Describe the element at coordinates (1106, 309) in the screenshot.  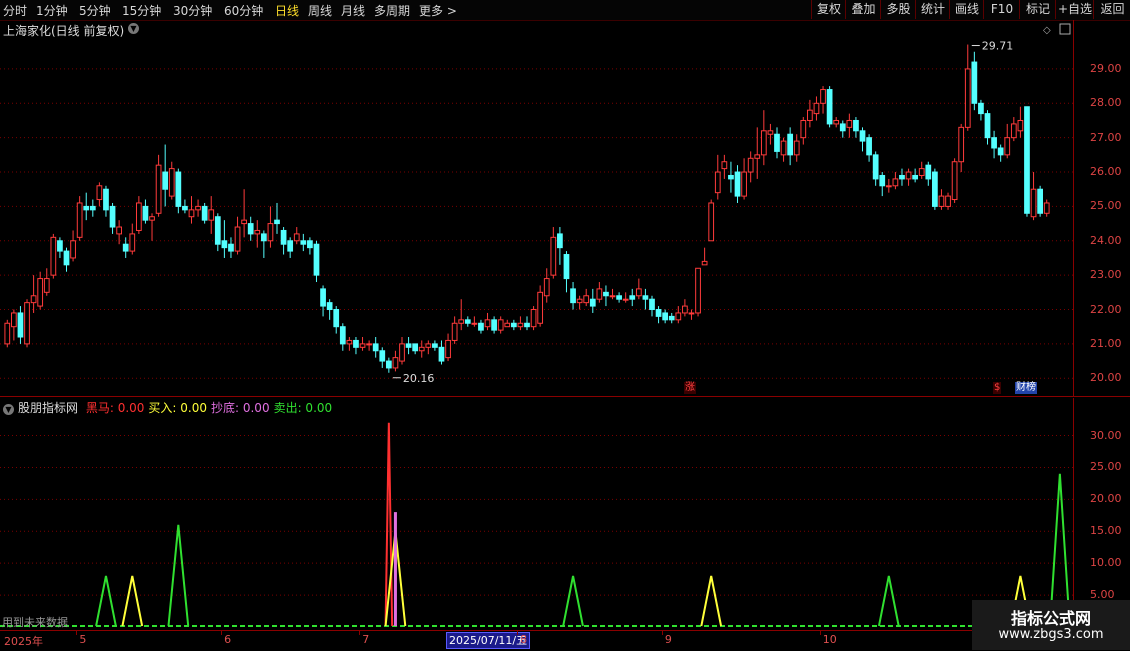
I see `price-tick-label: 22.00` at that location.